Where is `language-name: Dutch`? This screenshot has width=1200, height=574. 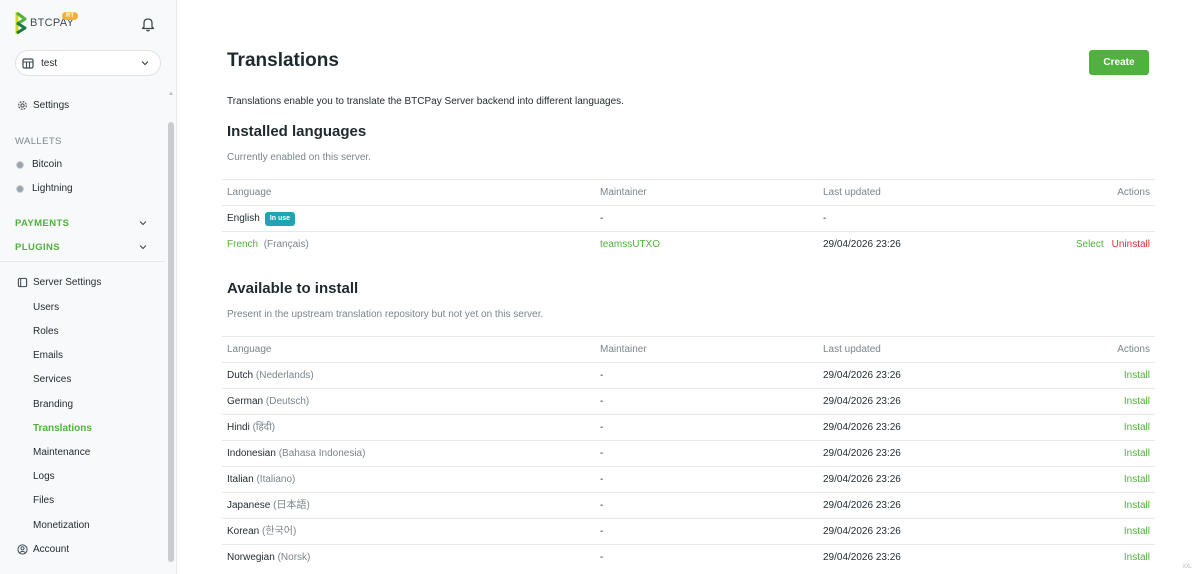
language-name: Dutch is located at coordinates (240, 375).